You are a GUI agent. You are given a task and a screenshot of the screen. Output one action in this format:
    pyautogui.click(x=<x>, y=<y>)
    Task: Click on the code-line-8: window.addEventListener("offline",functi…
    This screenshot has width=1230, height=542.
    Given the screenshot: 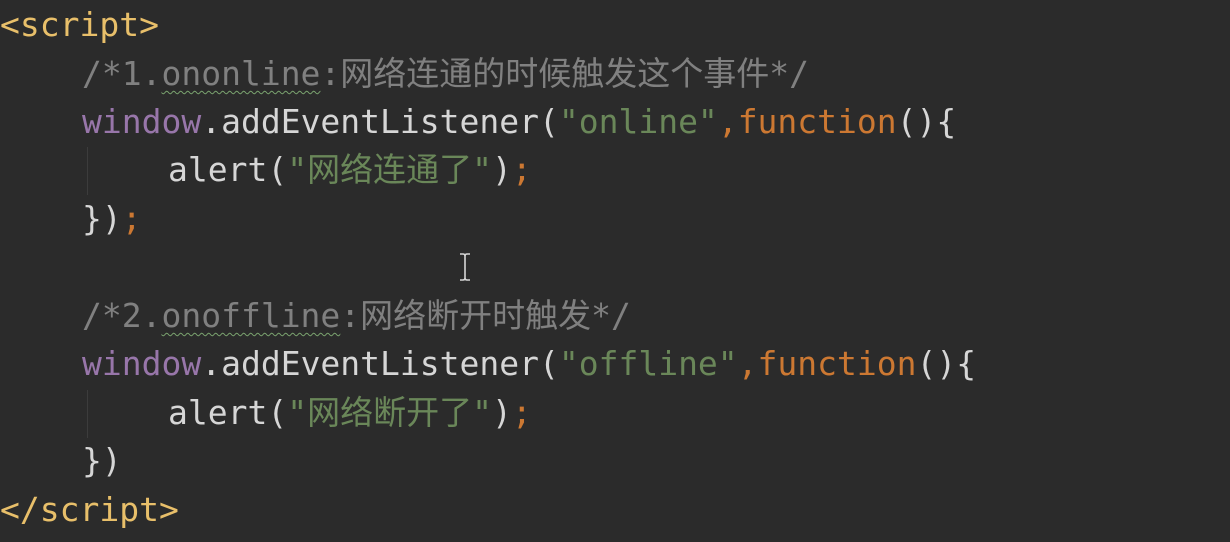 What is the action you would take?
    pyautogui.click(x=615, y=364)
    